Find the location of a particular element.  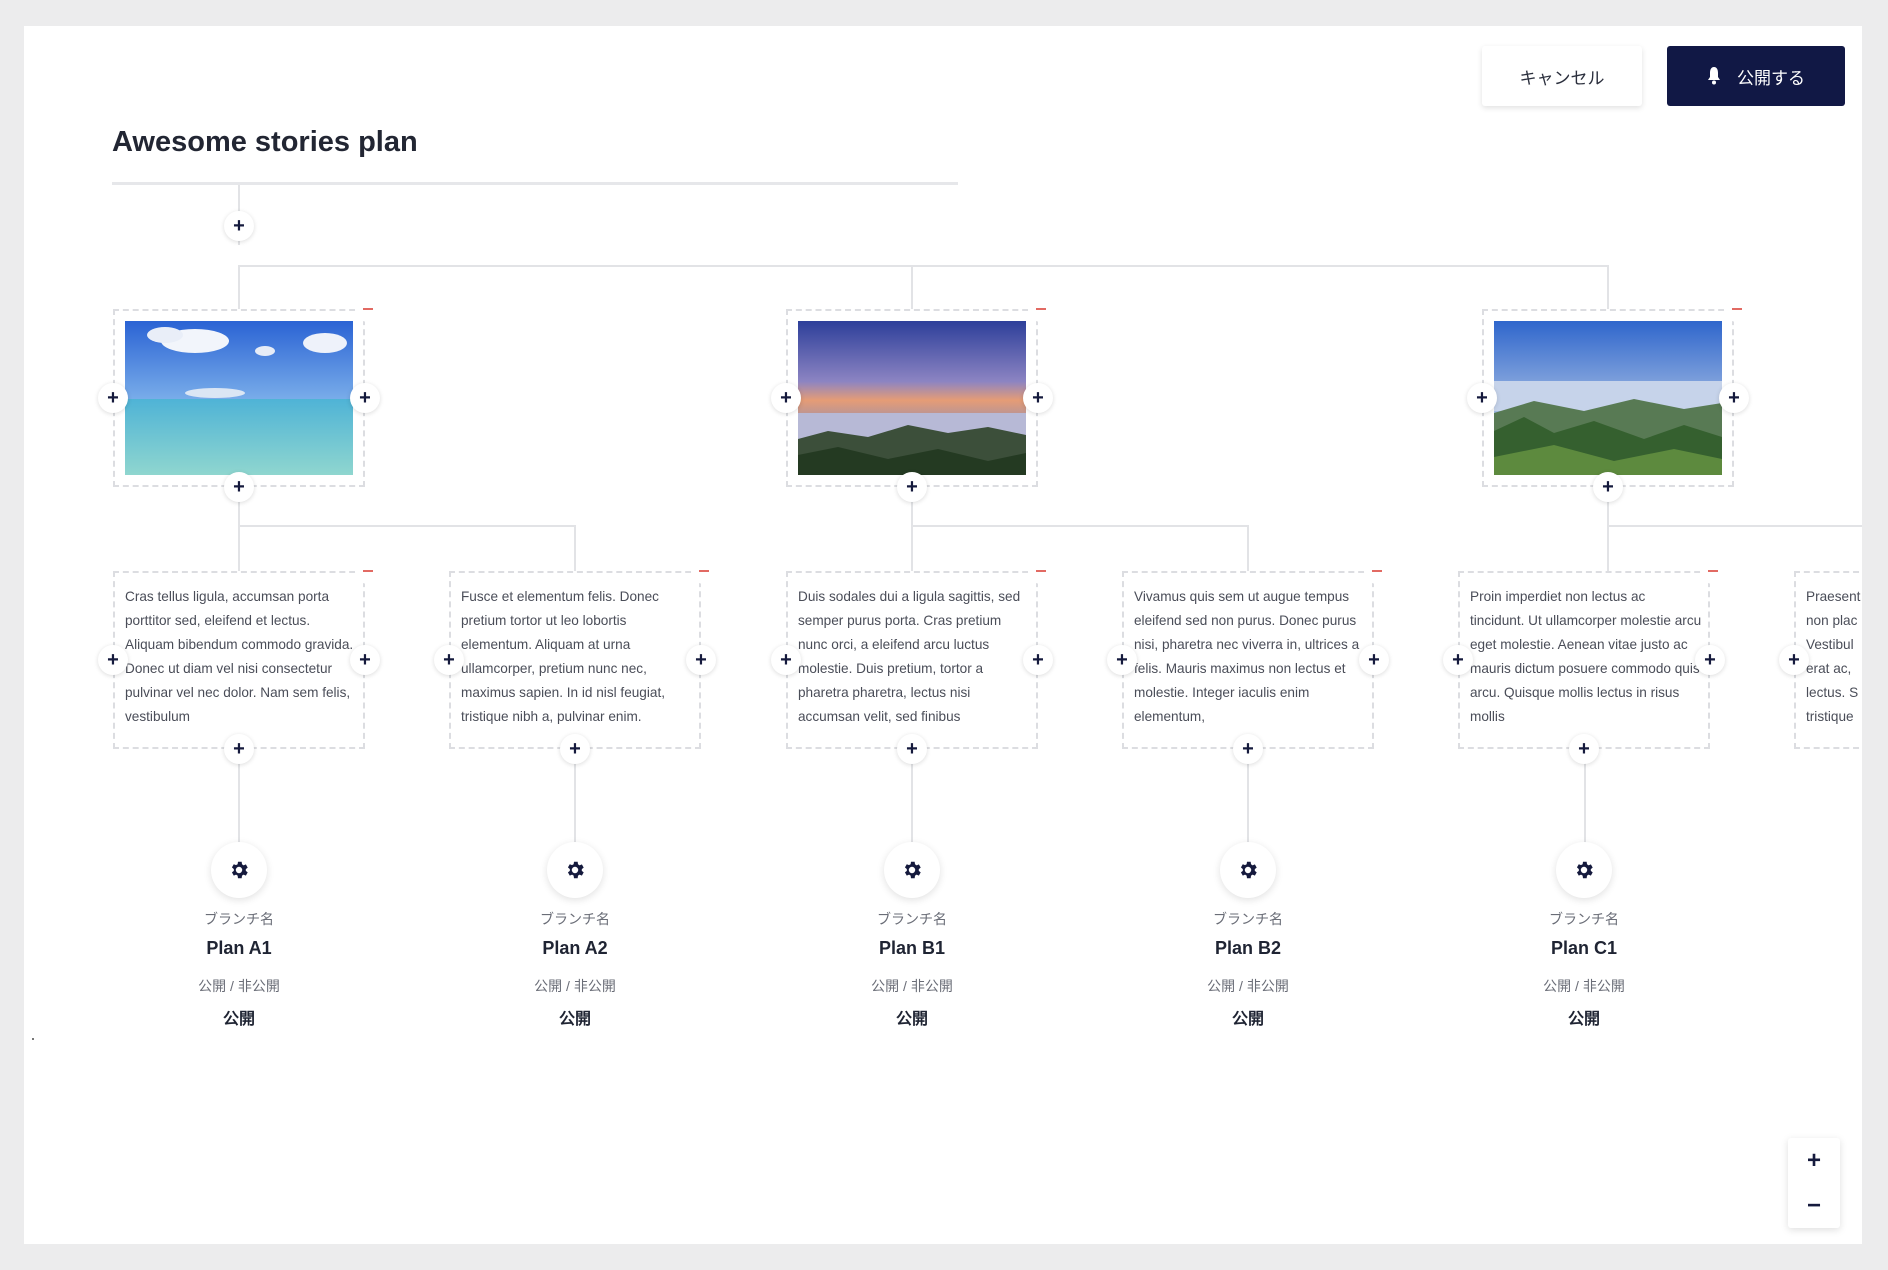

bell-icon is located at coordinates (1714, 76).